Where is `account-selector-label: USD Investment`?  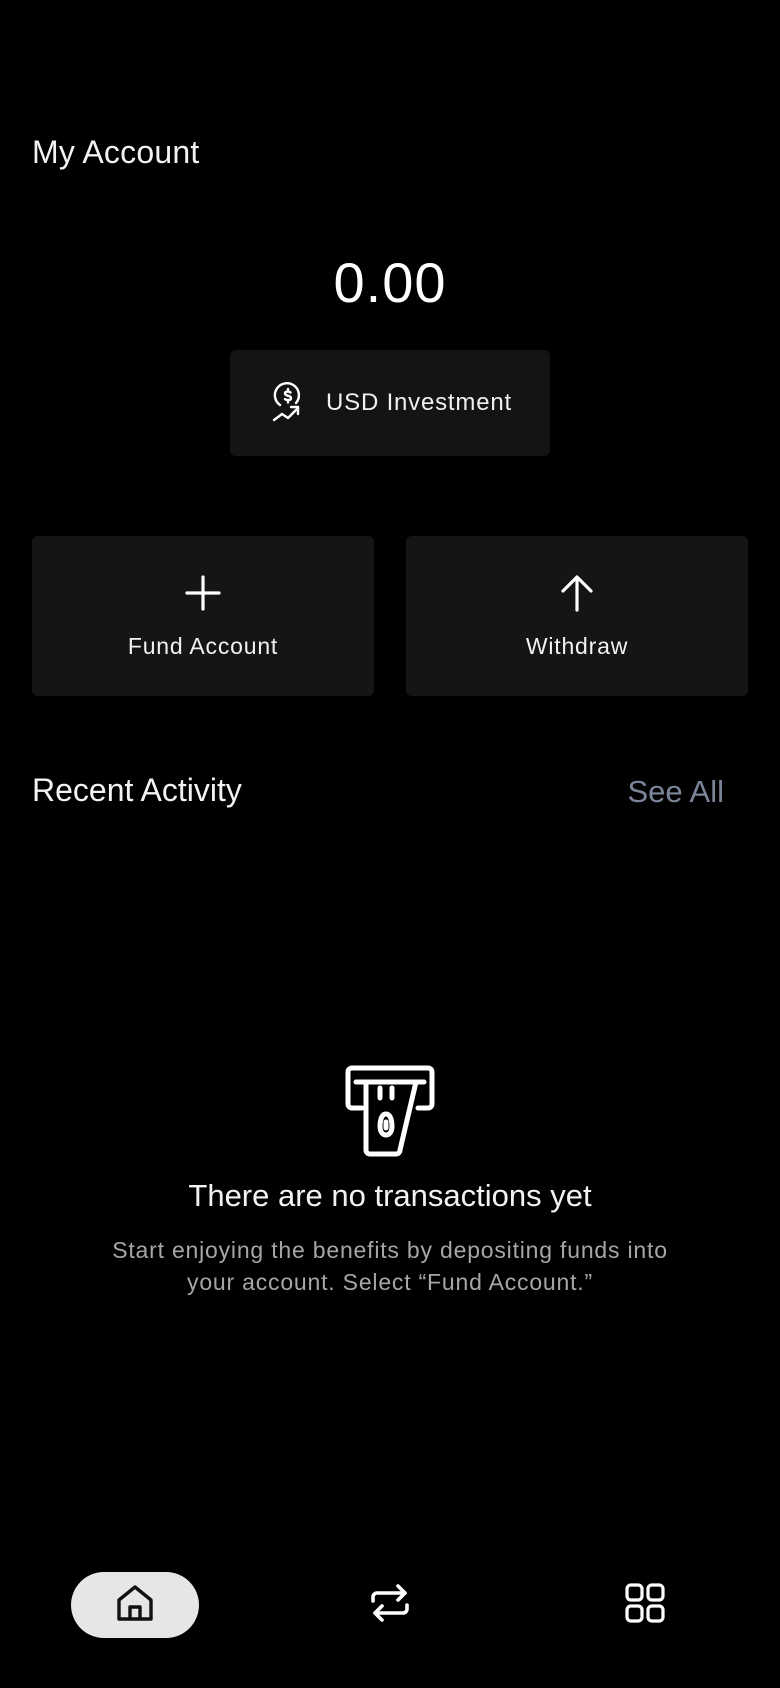
account-selector-label: USD Investment is located at coordinates (419, 402).